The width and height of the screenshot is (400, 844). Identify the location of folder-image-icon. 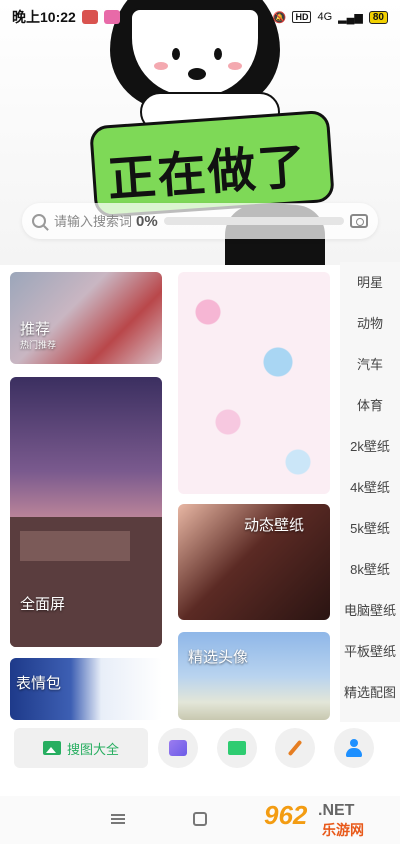
(237, 748).